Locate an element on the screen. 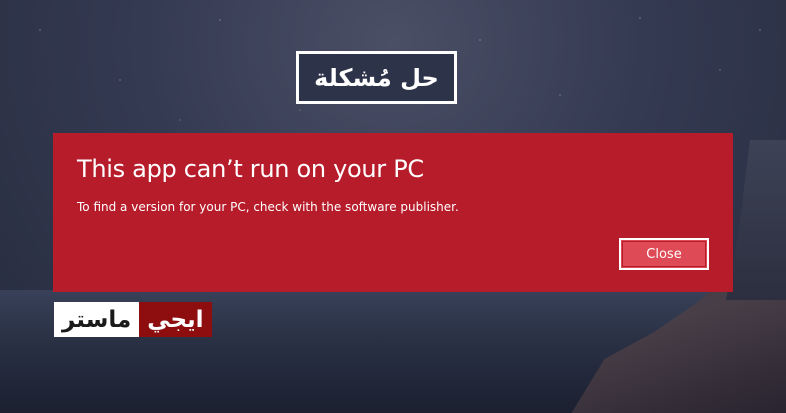 This screenshot has height=413, width=786. article-banner: حل مُشكلة is located at coordinates (376, 77).